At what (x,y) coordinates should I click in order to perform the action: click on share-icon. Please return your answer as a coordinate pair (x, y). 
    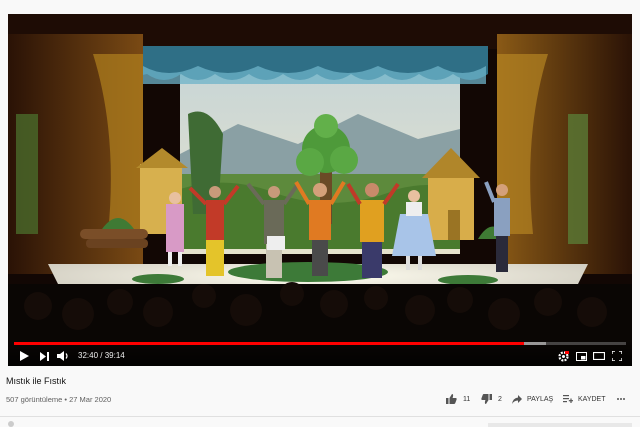
    Looking at the image, I should click on (517, 399).